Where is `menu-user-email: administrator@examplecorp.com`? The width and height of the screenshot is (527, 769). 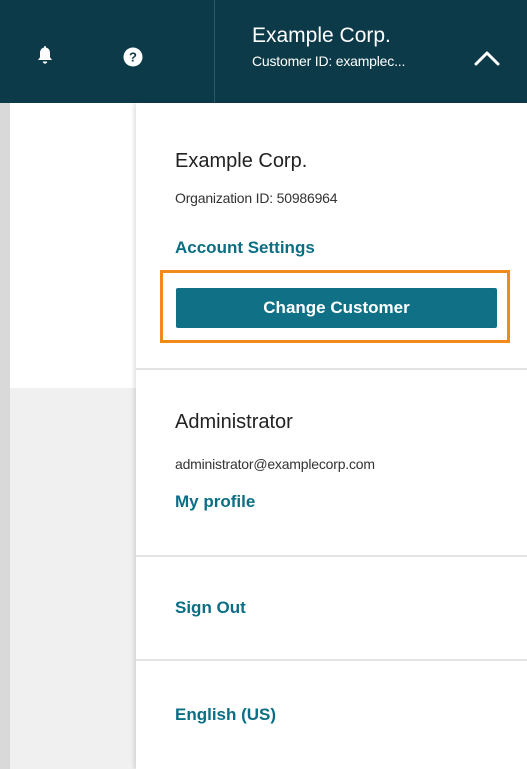 menu-user-email: administrator@examplecorp.com is located at coordinates (275, 464).